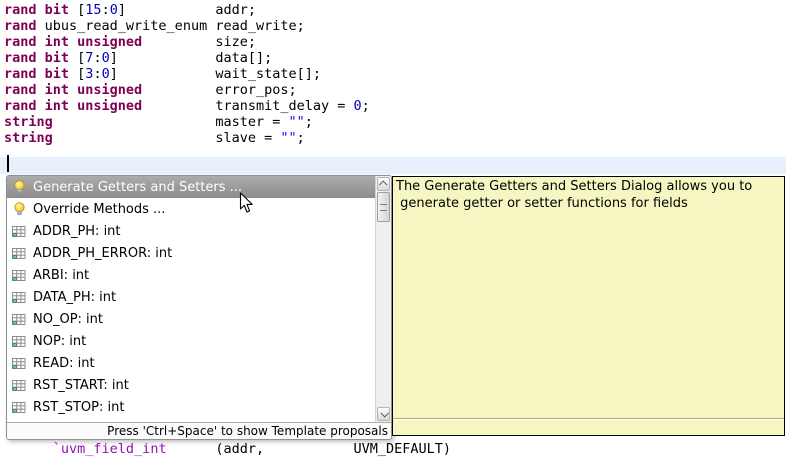  Describe the element at coordinates (252, 449) in the screenshot. I see `code-line: `uvm_field_int (addr, UVM_DEFAULT)` at that location.